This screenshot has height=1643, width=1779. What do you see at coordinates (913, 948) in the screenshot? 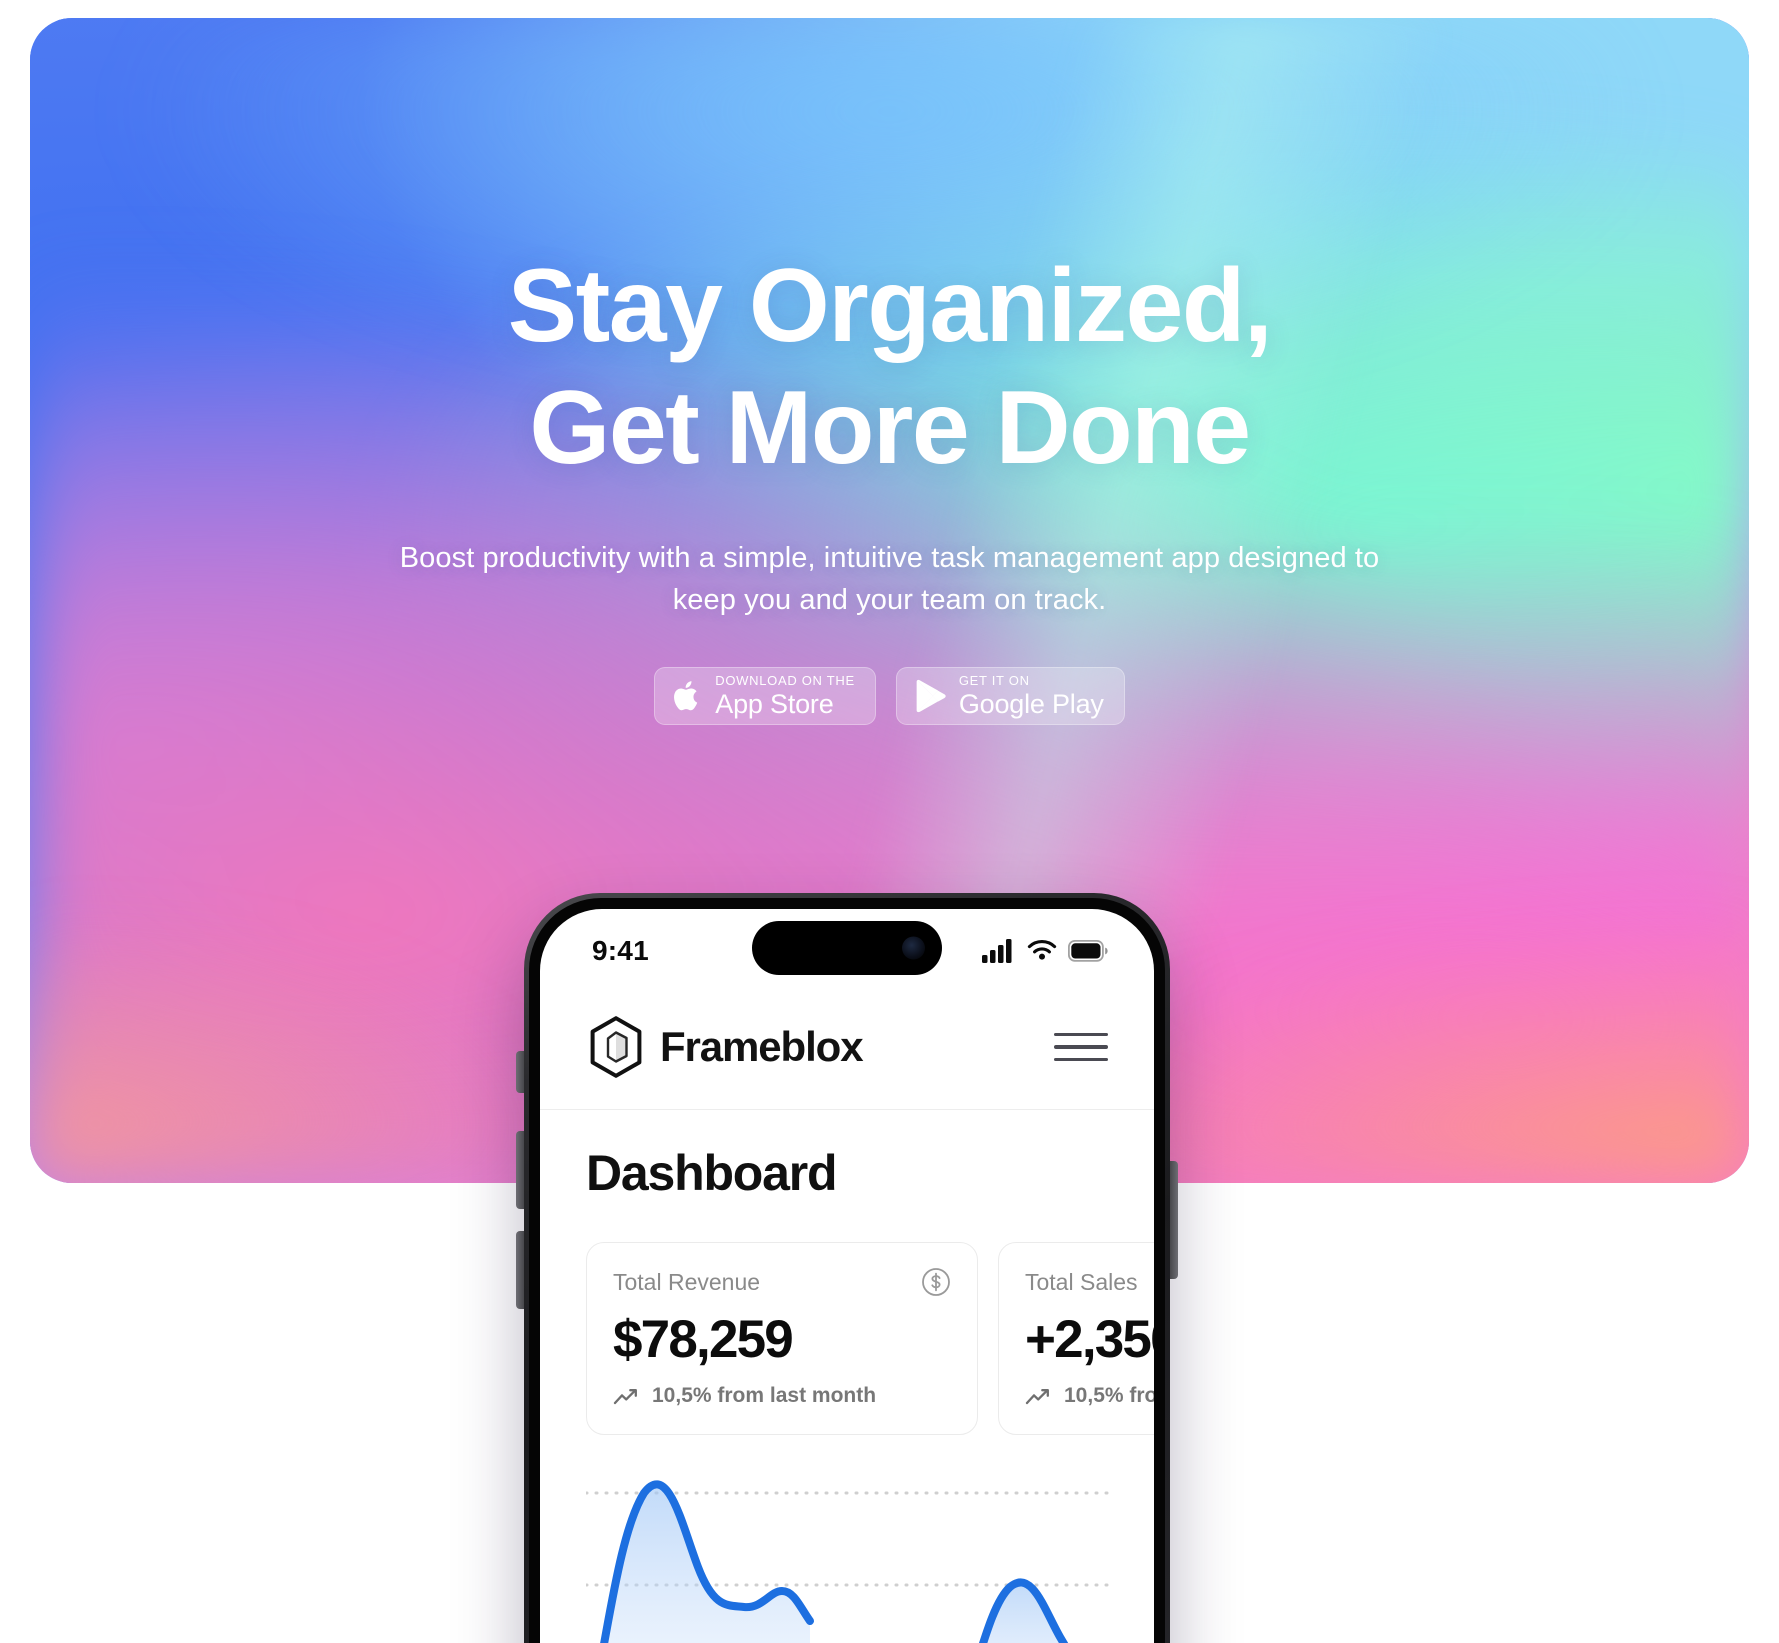
I see `front-camera-icon` at bounding box center [913, 948].